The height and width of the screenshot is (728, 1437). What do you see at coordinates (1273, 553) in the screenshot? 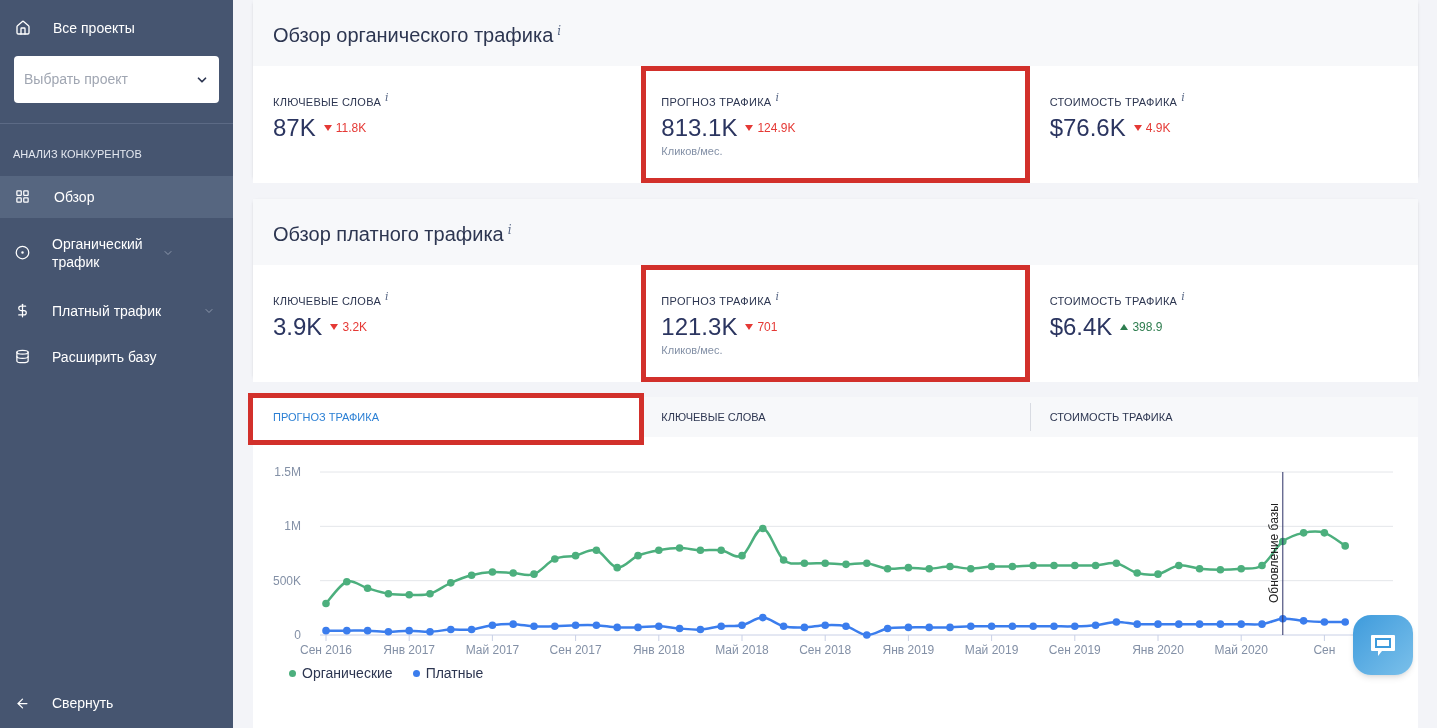
I see `annotation-label: Обновление базы` at bounding box center [1273, 553].